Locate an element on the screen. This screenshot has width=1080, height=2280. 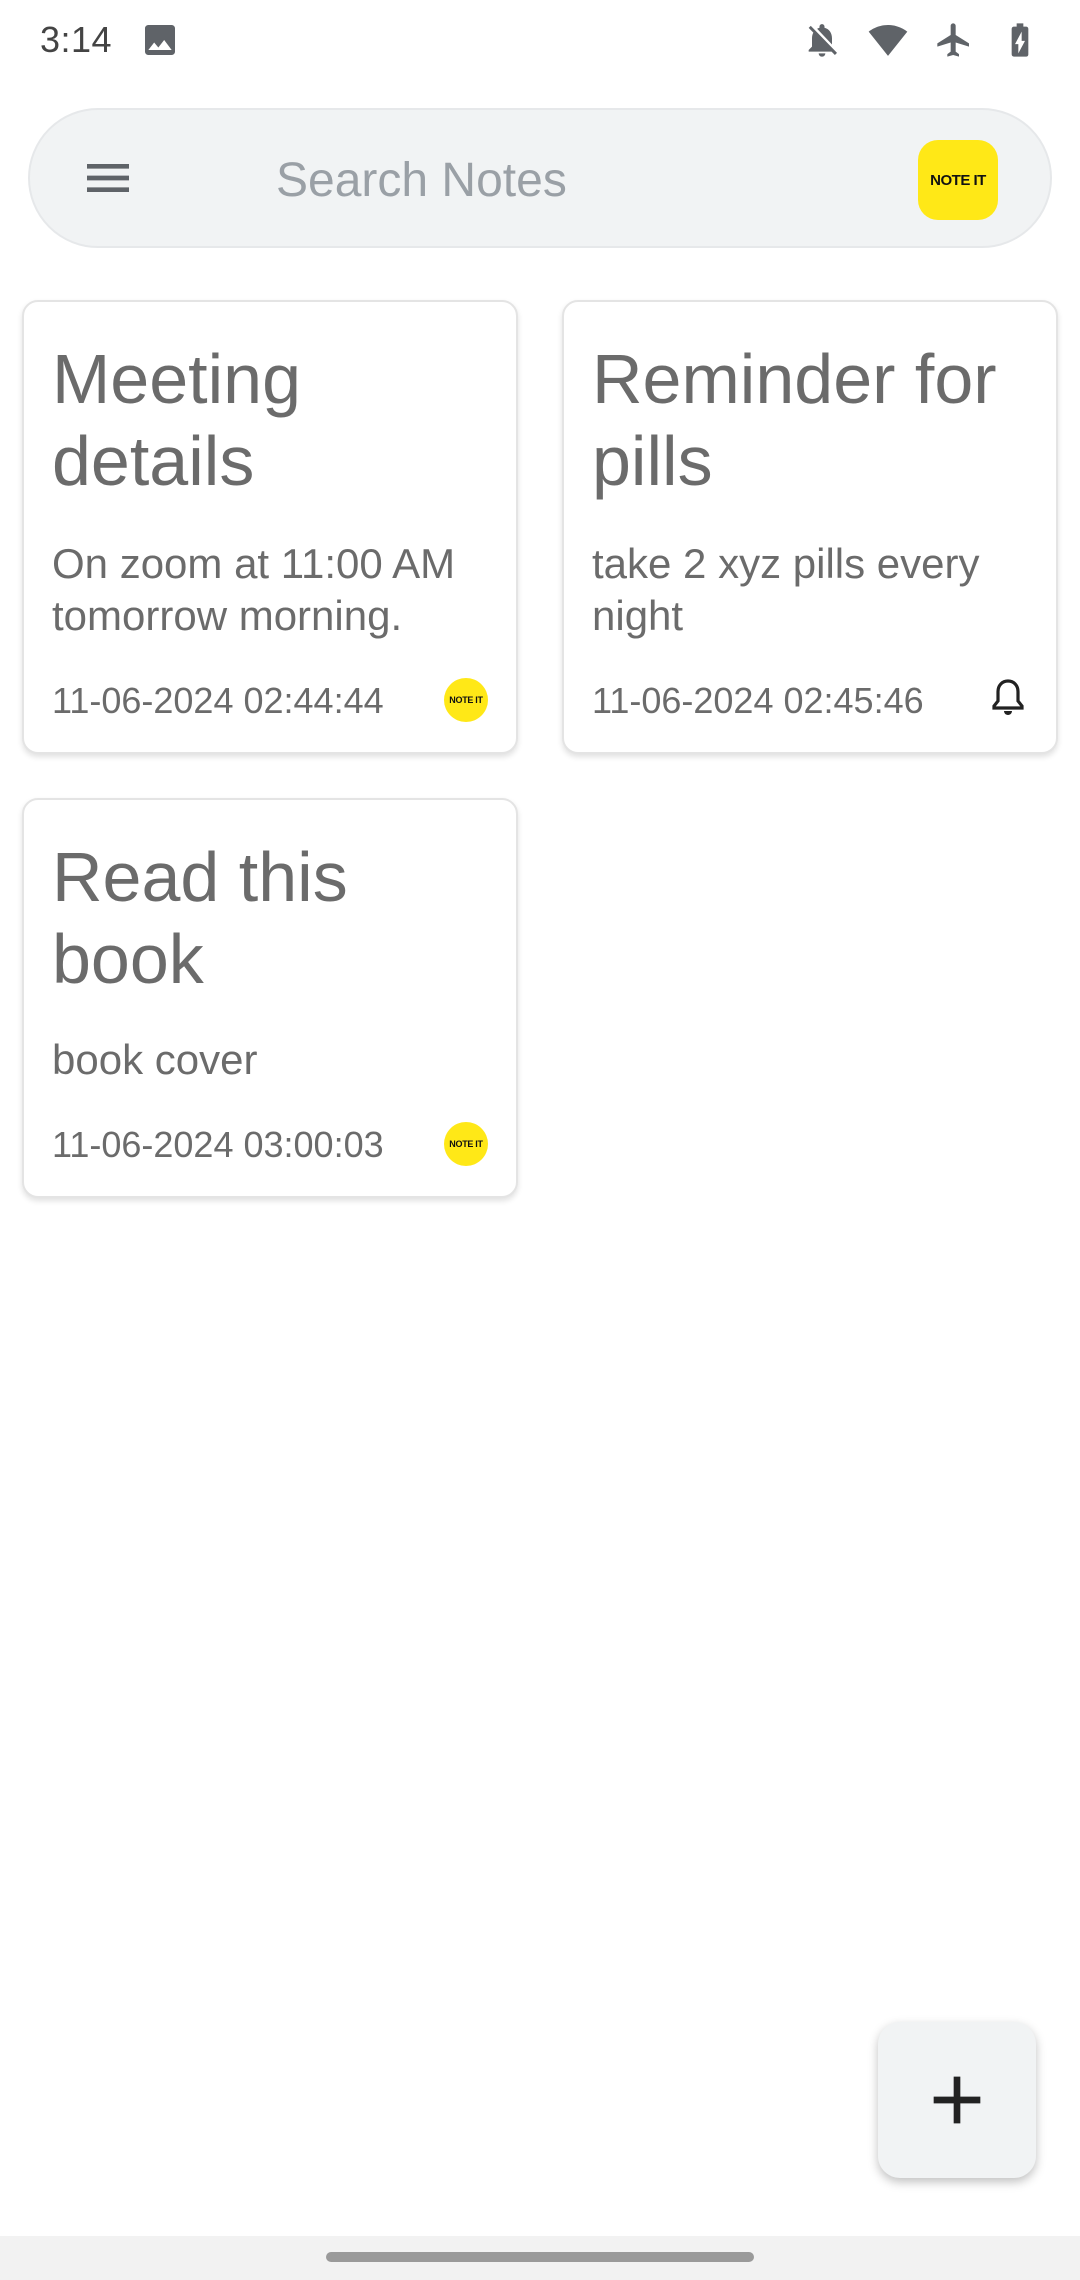
navigation-bar is located at coordinates (540, 2258).